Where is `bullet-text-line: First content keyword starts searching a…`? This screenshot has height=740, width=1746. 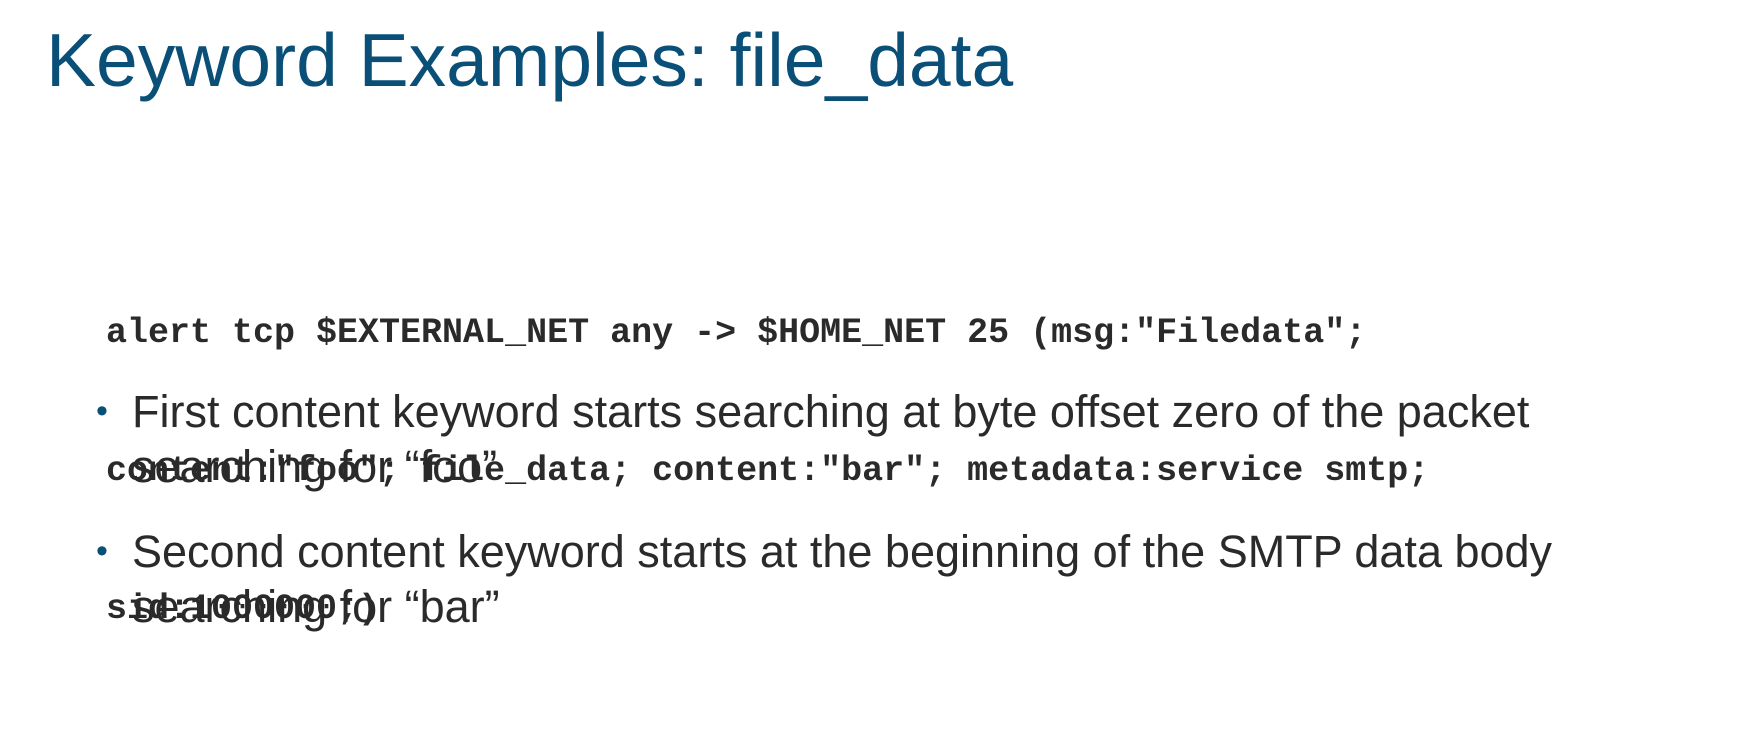
bullet-text-line: First content keyword starts searching a… is located at coordinates (831, 411).